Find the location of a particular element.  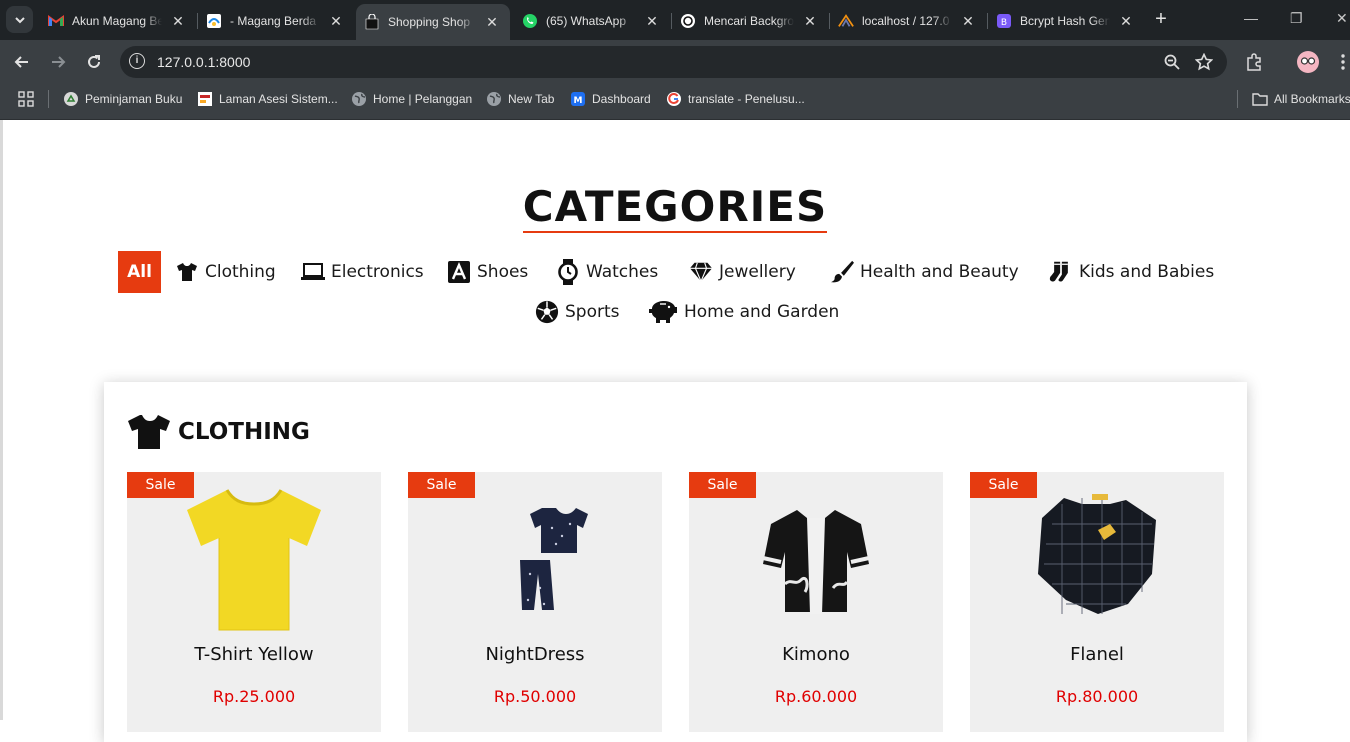

back-button is located at coordinates (22, 62).